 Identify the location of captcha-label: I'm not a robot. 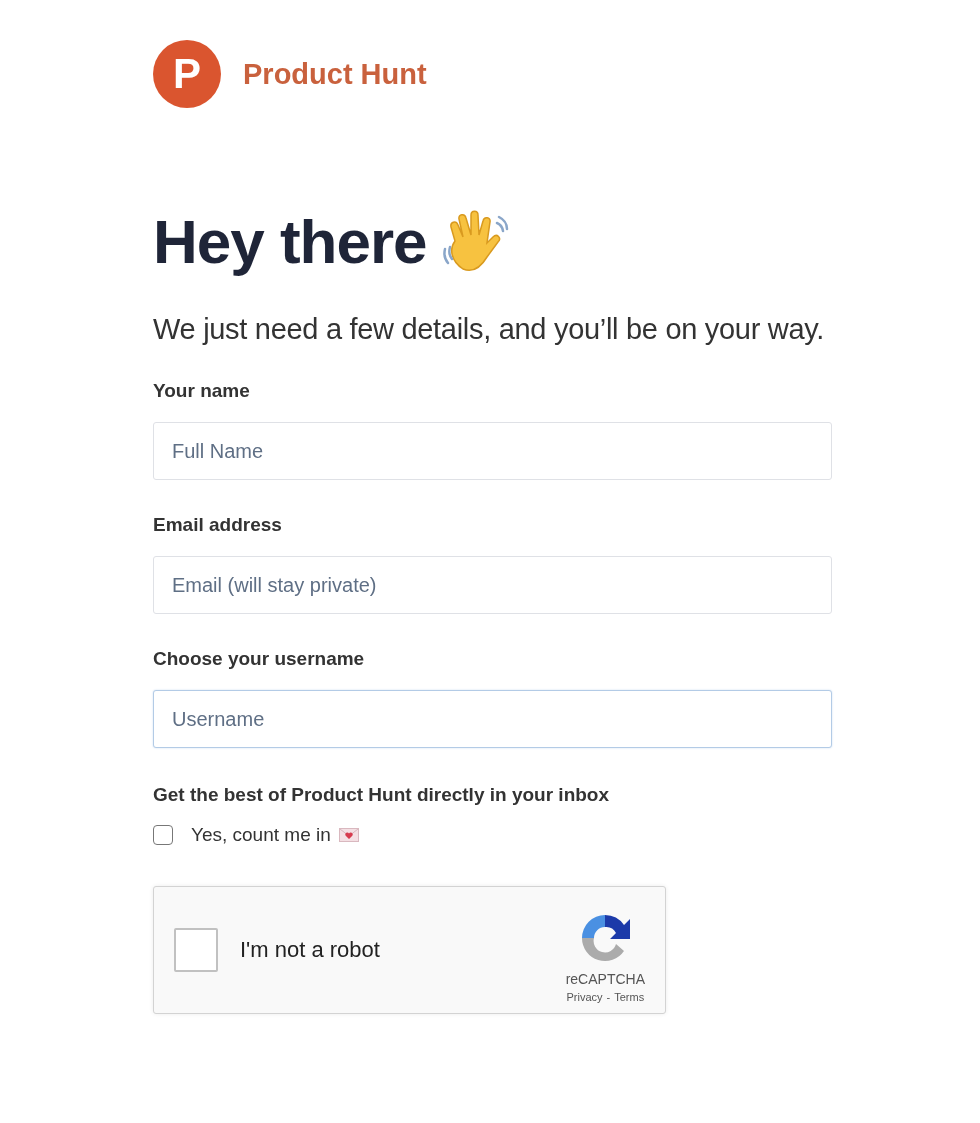
(310, 950).